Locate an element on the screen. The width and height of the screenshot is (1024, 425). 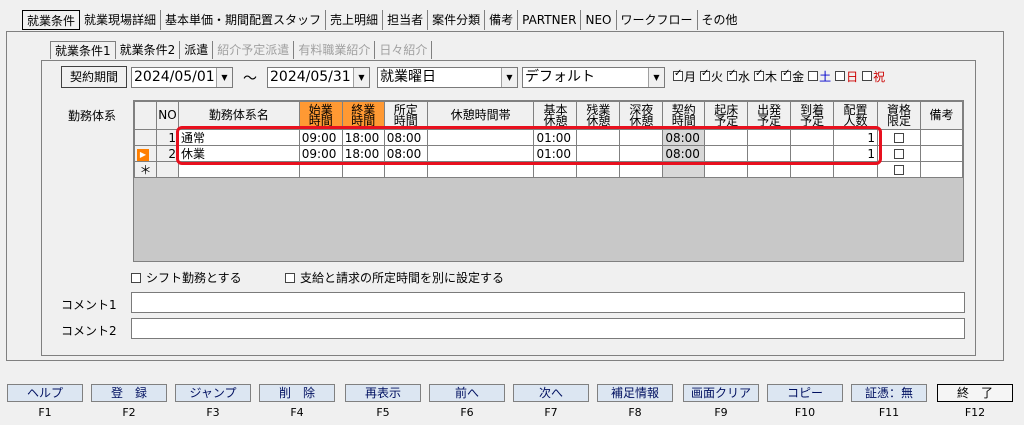
fkey-label: F2 is located at coordinates (129, 412).